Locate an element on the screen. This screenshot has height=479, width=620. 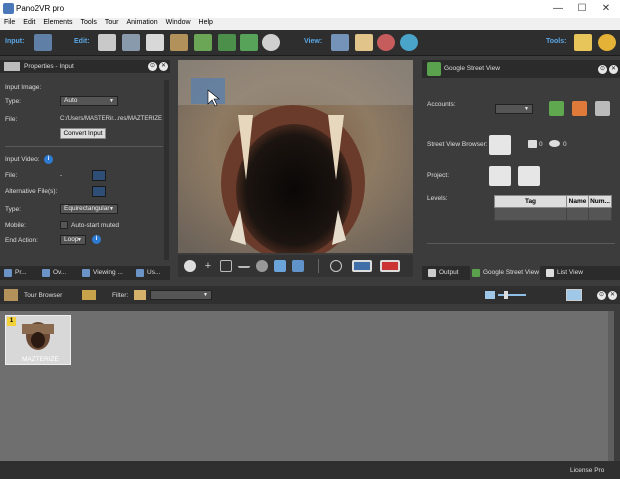
upload-cloud-icon is located at coordinates (500, 176).